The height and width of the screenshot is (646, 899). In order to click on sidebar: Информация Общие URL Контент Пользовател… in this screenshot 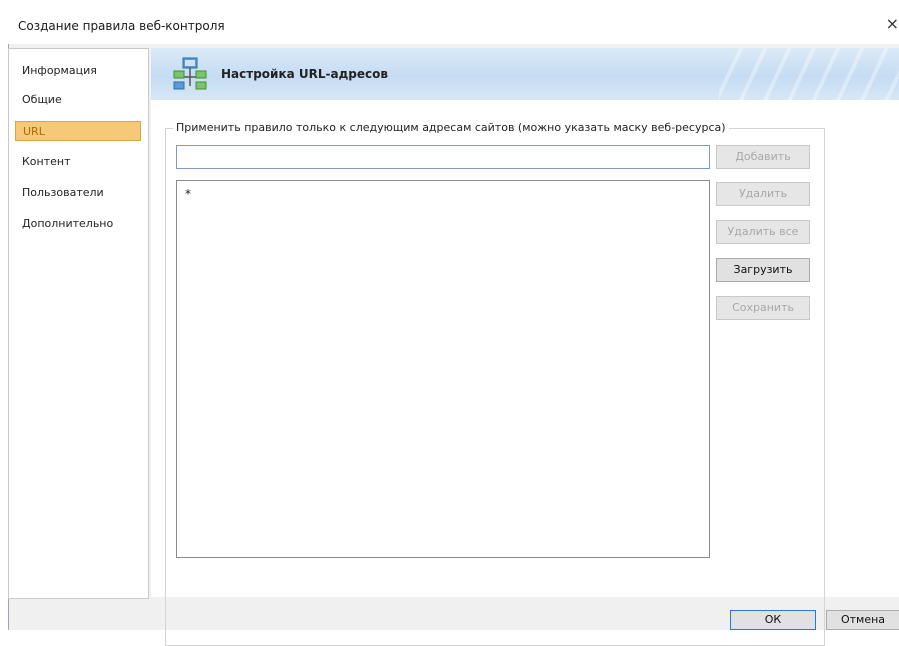, I will do `click(78, 323)`.